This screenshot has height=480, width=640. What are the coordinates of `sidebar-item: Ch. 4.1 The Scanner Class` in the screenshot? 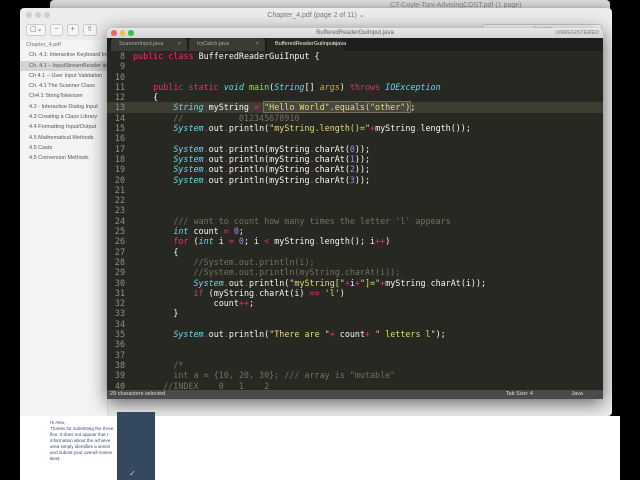 It's located at (63, 86).